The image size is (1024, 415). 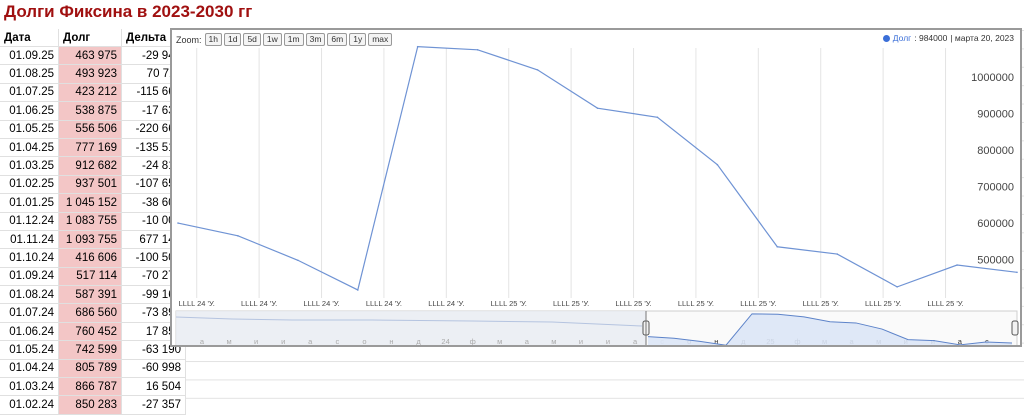 What do you see at coordinates (293, 39) in the screenshot?
I see `zoom-button-1m: 1m` at bounding box center [293, 39].